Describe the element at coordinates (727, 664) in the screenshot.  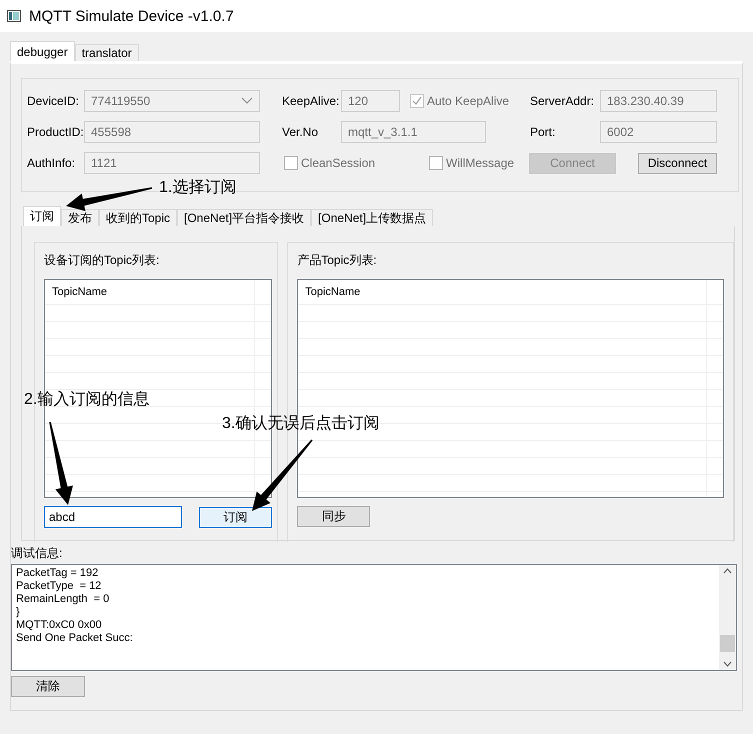
I see `scroll-down-icon` at that location.